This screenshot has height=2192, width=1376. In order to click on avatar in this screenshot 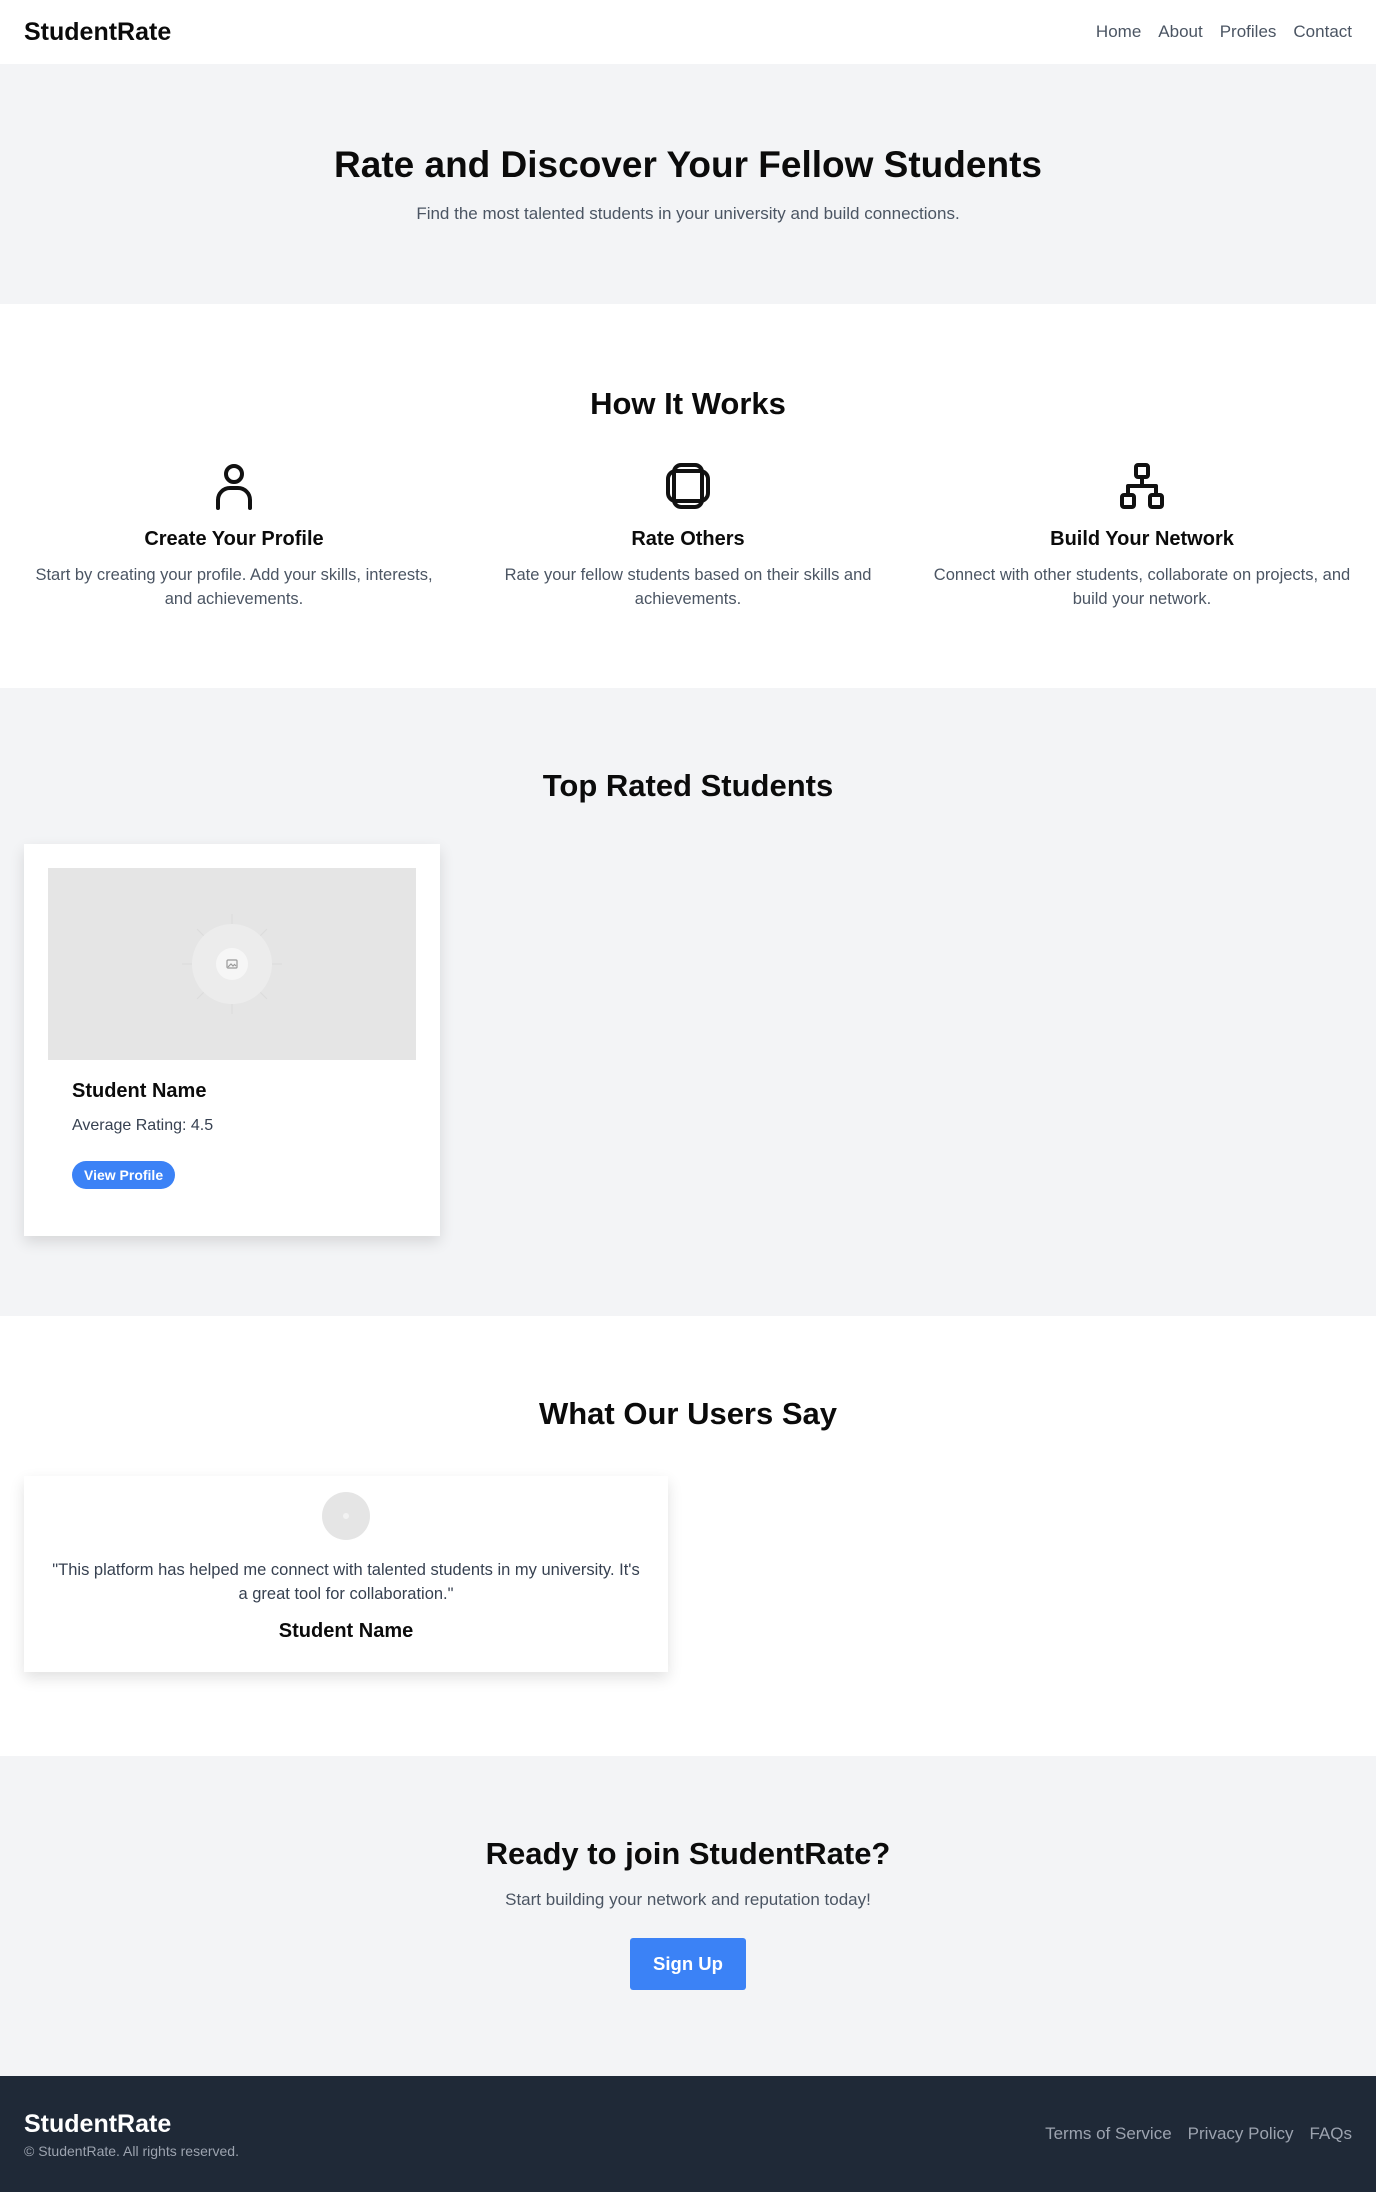, I will do `click(346, 1516)`.